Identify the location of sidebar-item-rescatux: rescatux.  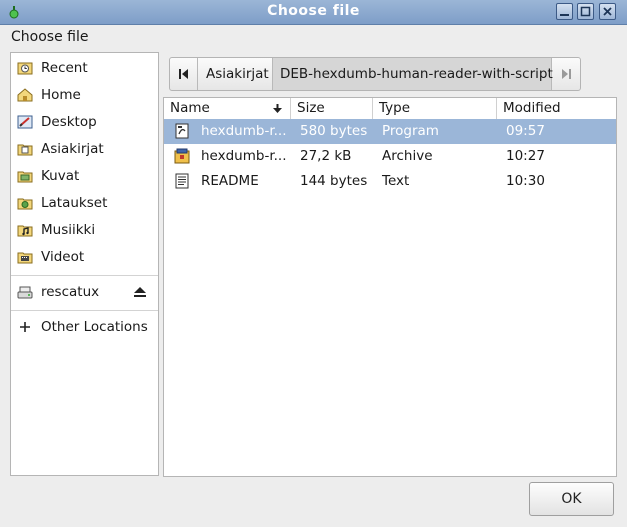
(84, 292).